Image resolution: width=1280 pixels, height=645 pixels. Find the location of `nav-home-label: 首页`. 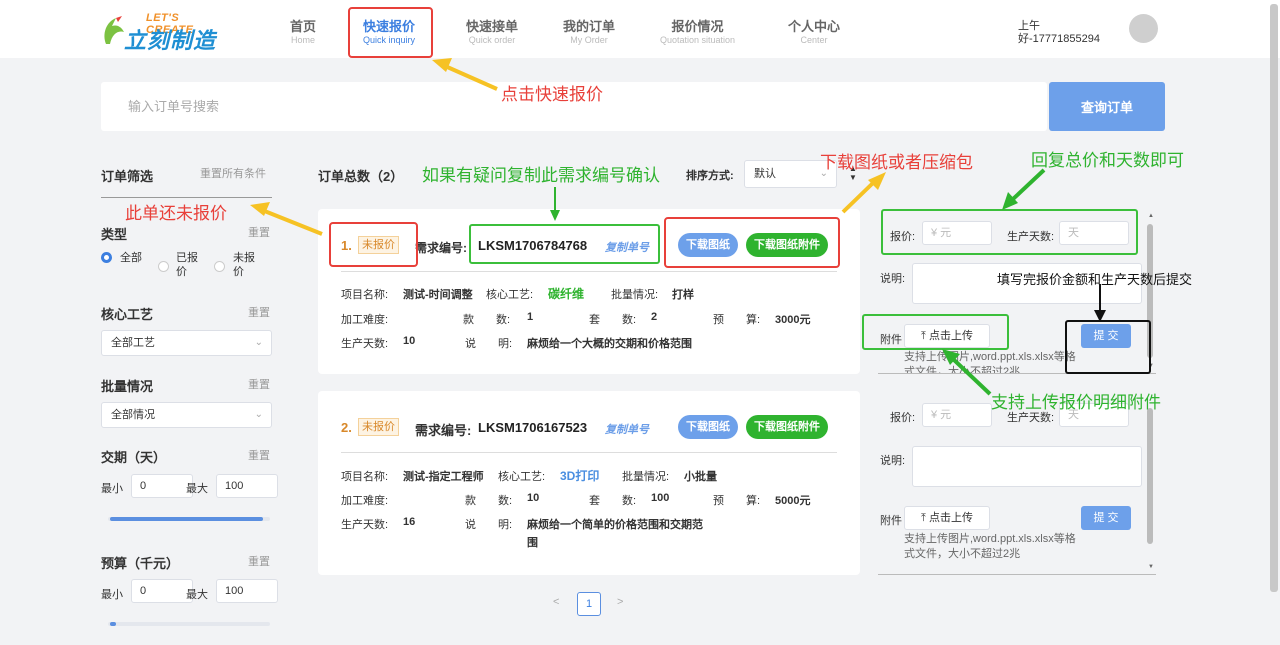

nav-home-label: 首页 is located at coordinates (303, 26).